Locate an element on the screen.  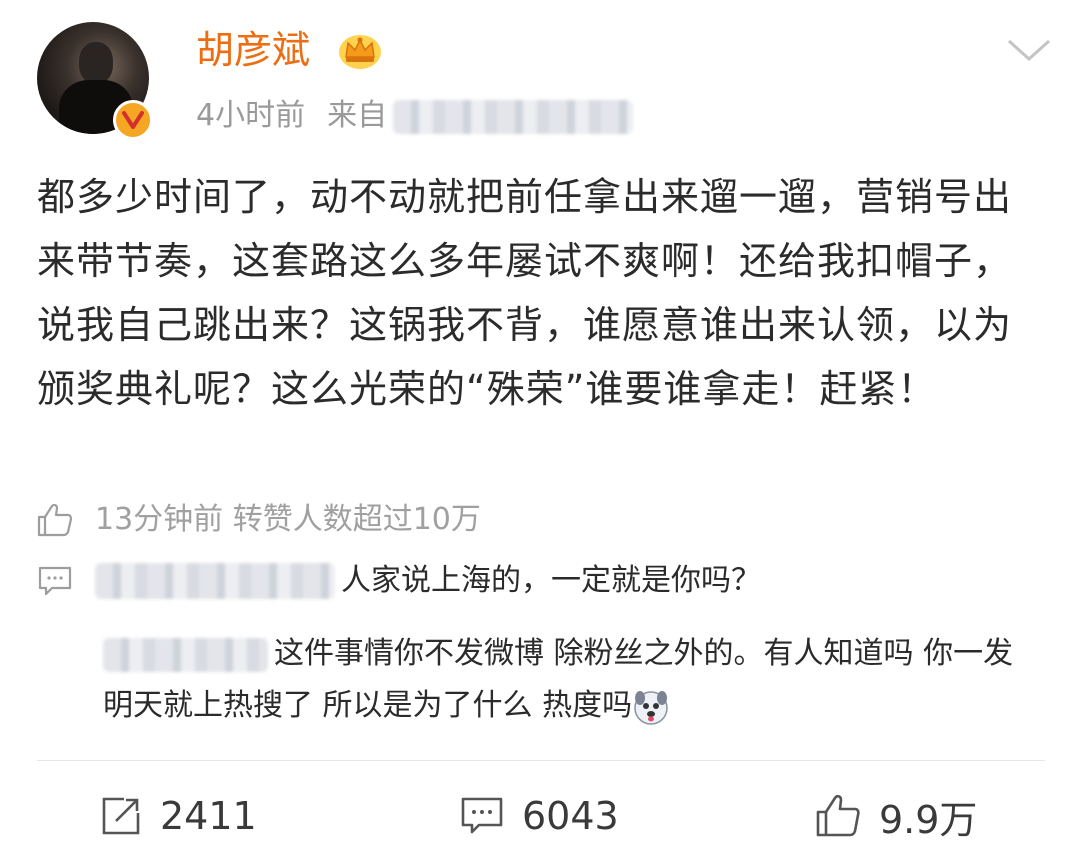
dog-face-emoji-icon is located at coordinates (651, 707).